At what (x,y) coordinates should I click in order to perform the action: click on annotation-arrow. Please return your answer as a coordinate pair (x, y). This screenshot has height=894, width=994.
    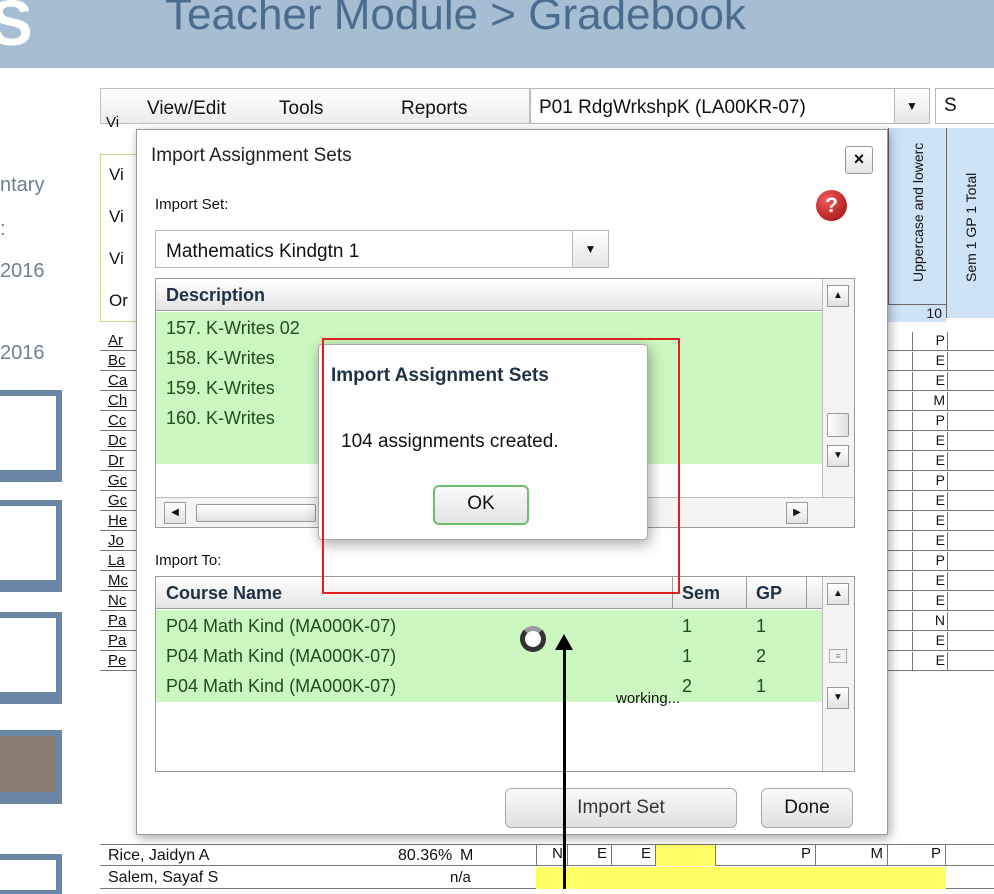
    Looking at the image, I should click on (564, 767).